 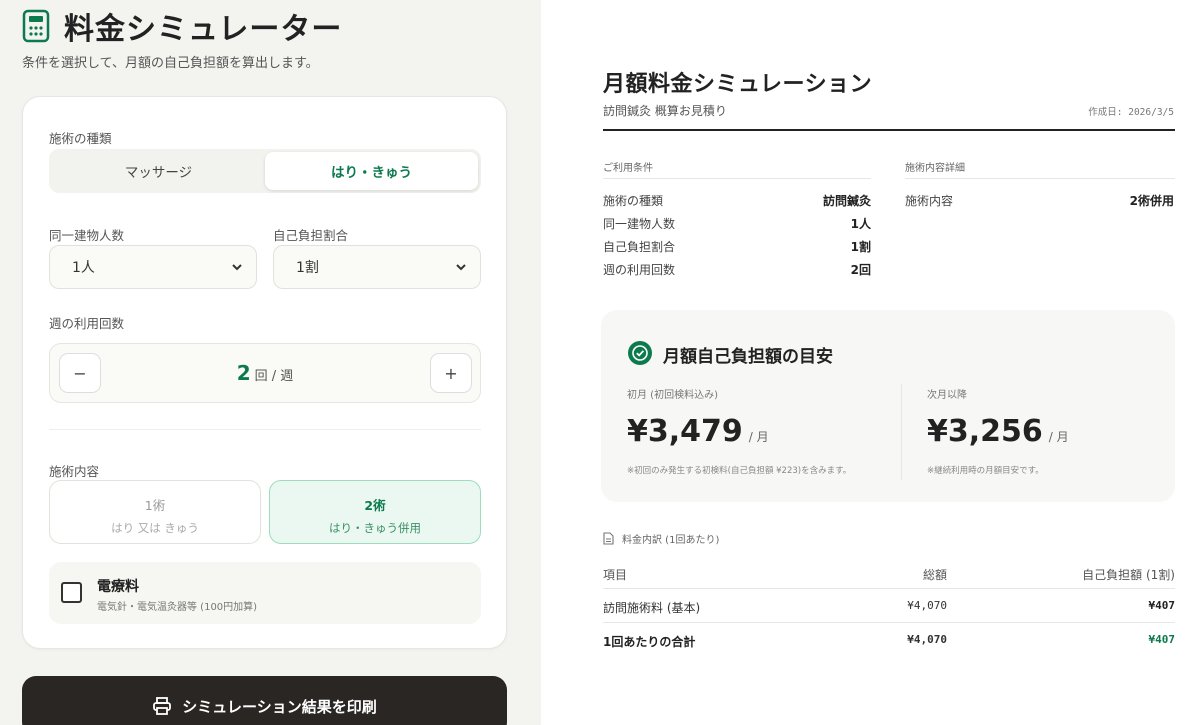 What do you see at coordinates (889, 640) in the screenshot?
I see `table-row-total: 1回あたりの合計 ¥4,070 ¥407` at bounding box center [889, 640].